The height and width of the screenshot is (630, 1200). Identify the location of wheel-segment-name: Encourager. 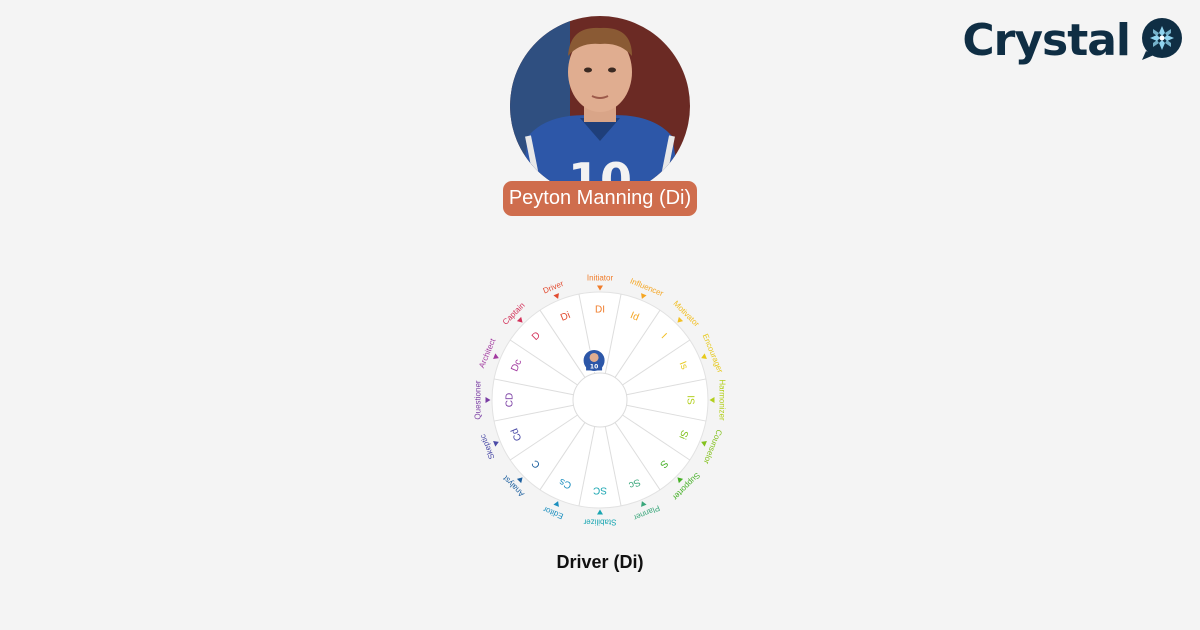
(713, 353).